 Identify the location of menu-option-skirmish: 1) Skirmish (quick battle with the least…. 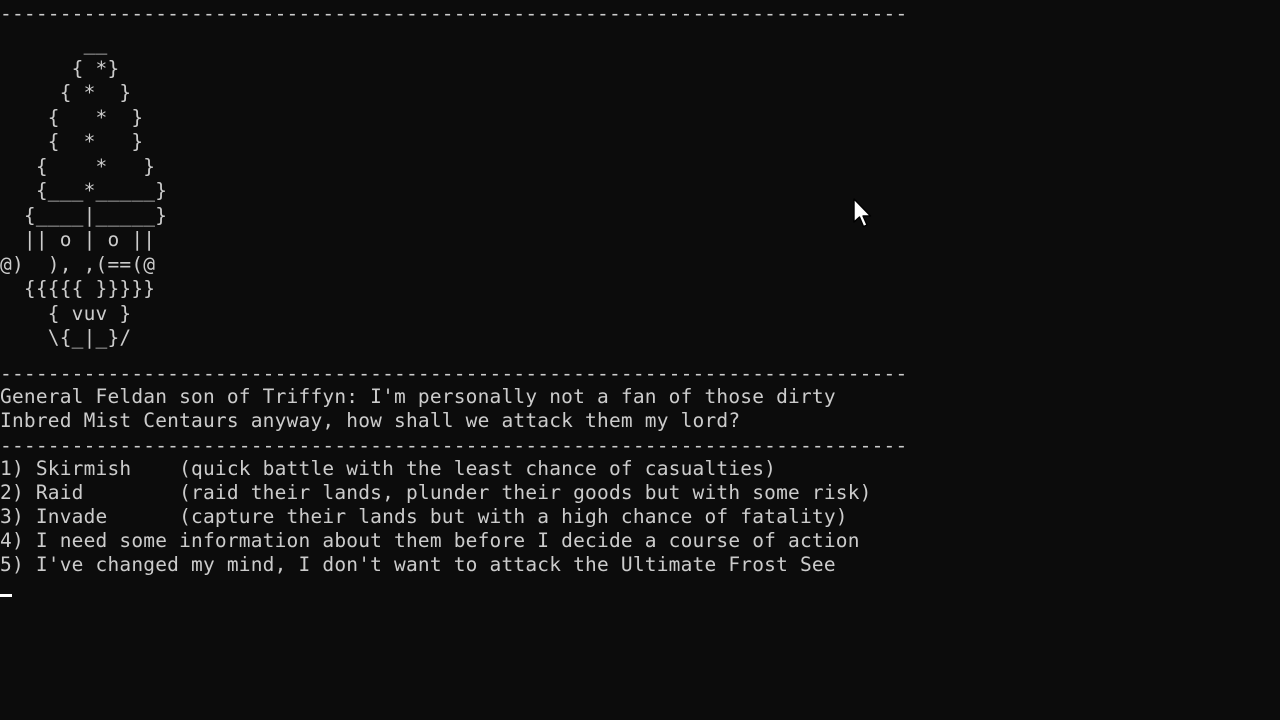
(388, 468).